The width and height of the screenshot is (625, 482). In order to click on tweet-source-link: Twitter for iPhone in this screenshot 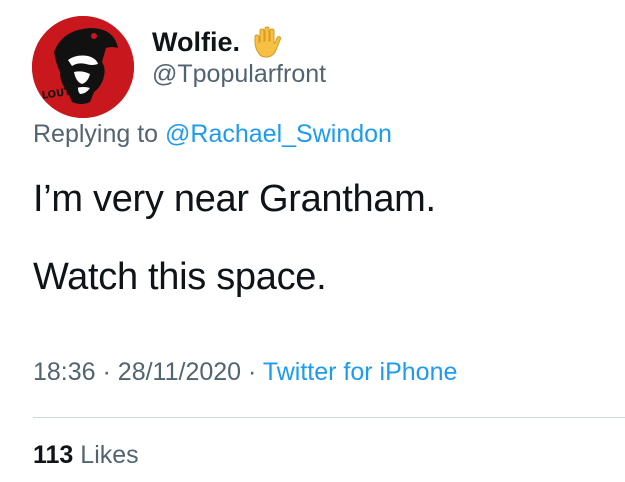, I will do `click(360, 372)`.